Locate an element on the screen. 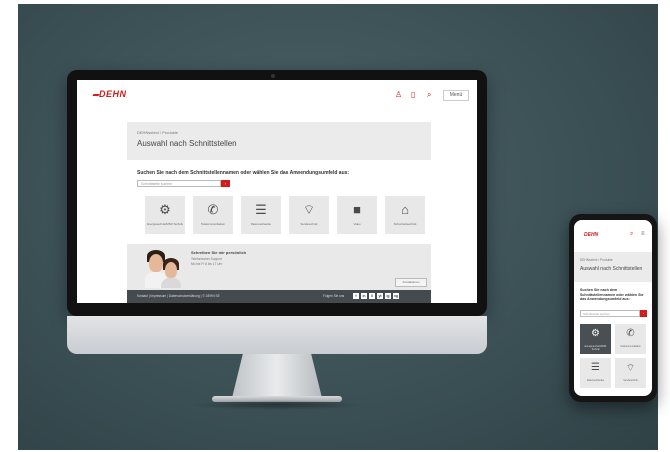  stand-shadow is located at coordinates (277, 405).